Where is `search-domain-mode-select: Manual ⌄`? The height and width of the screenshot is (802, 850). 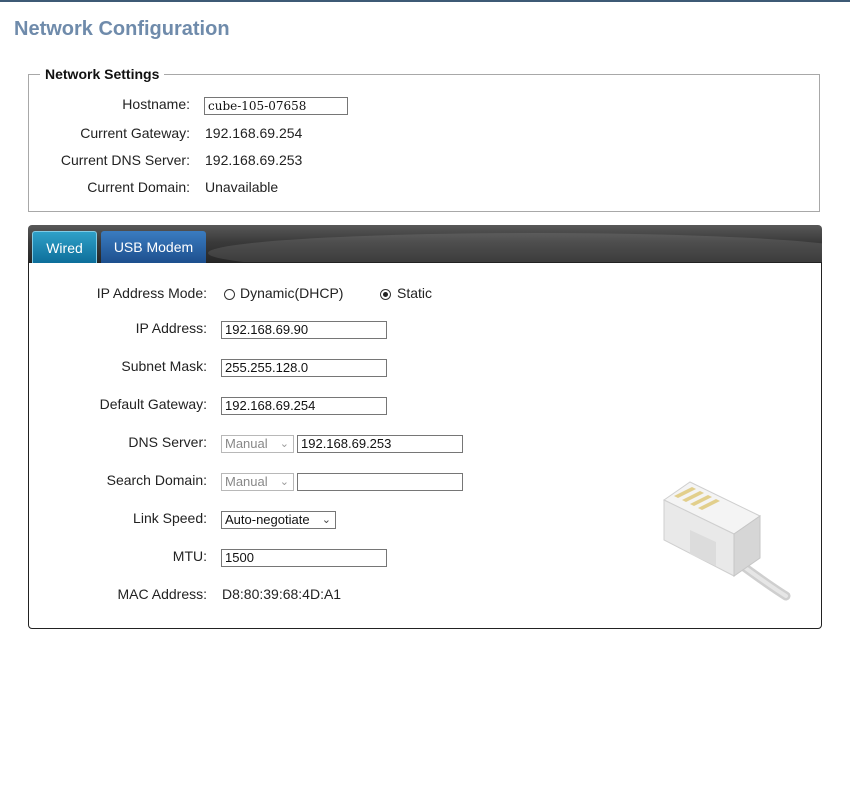 search-domain-mode-select: Manual ⌄ is located at coordinates (257, 482).